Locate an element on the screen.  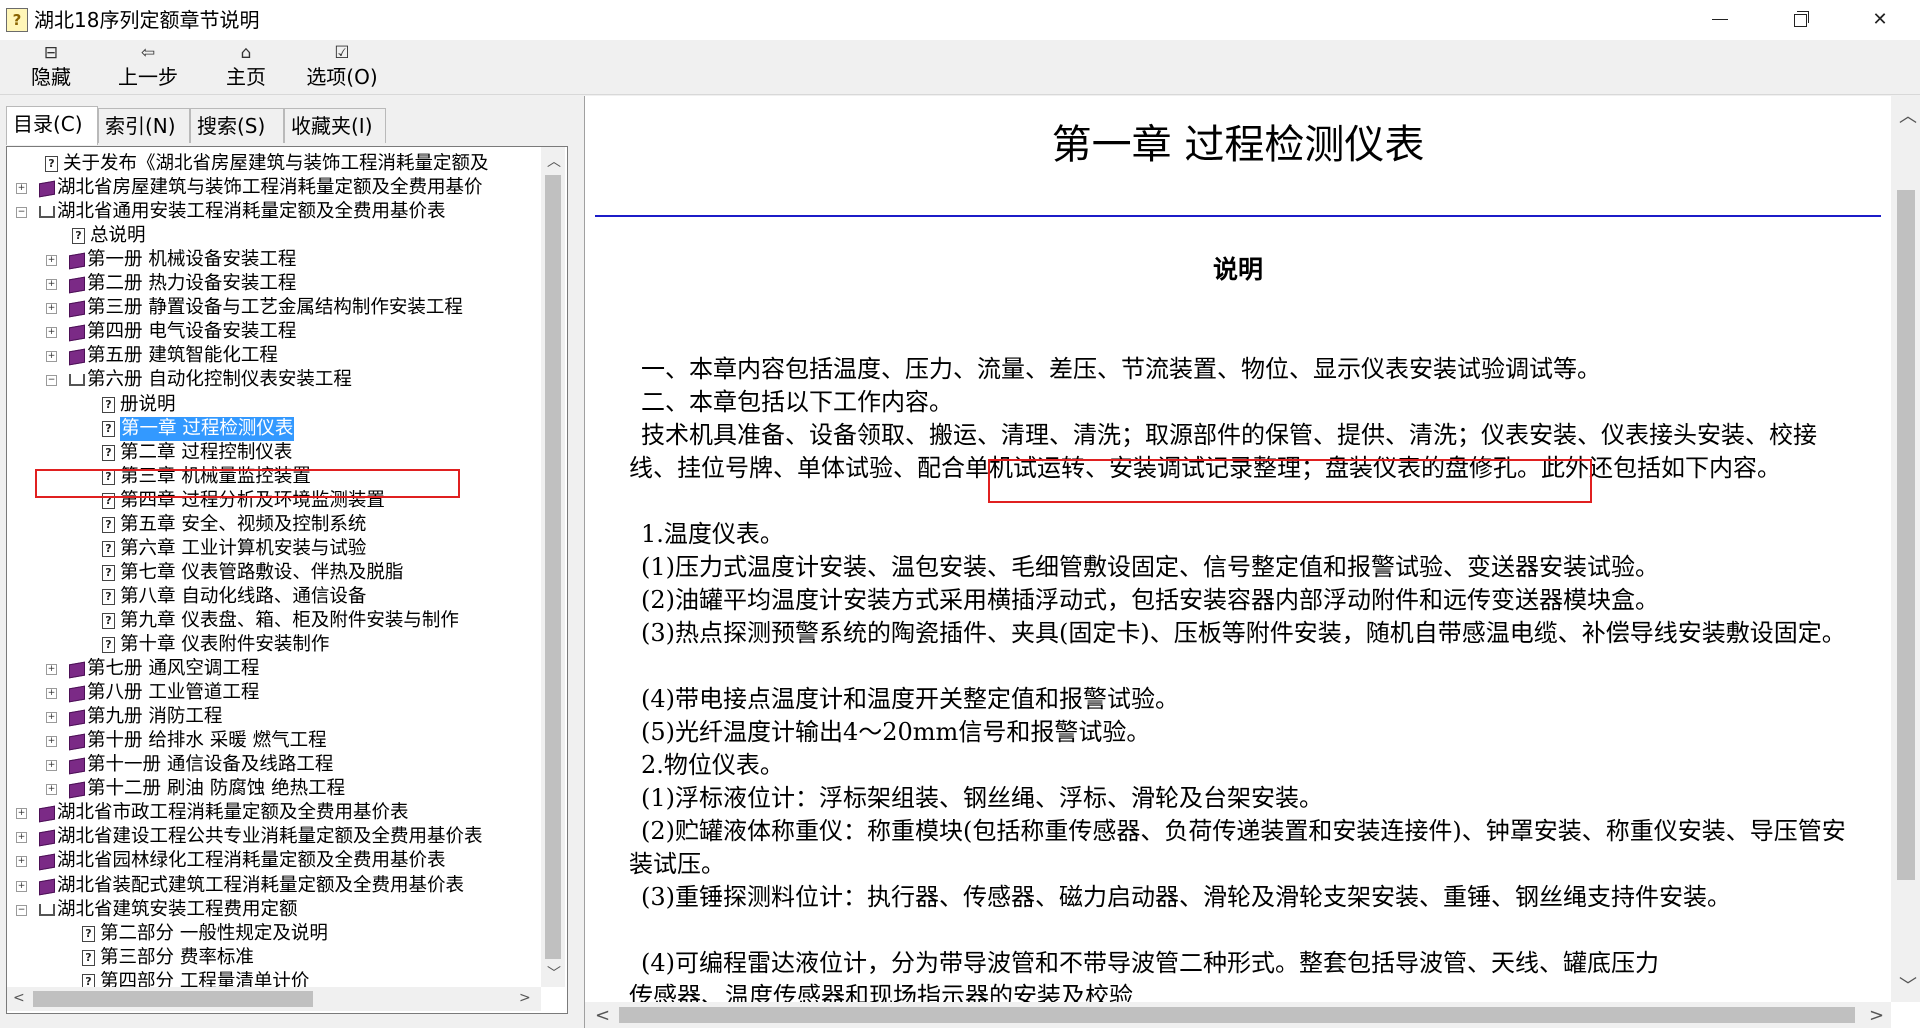
tree-item: − 第六册 自动化控制仪表安装工程 is located at coordinates (272, 380).